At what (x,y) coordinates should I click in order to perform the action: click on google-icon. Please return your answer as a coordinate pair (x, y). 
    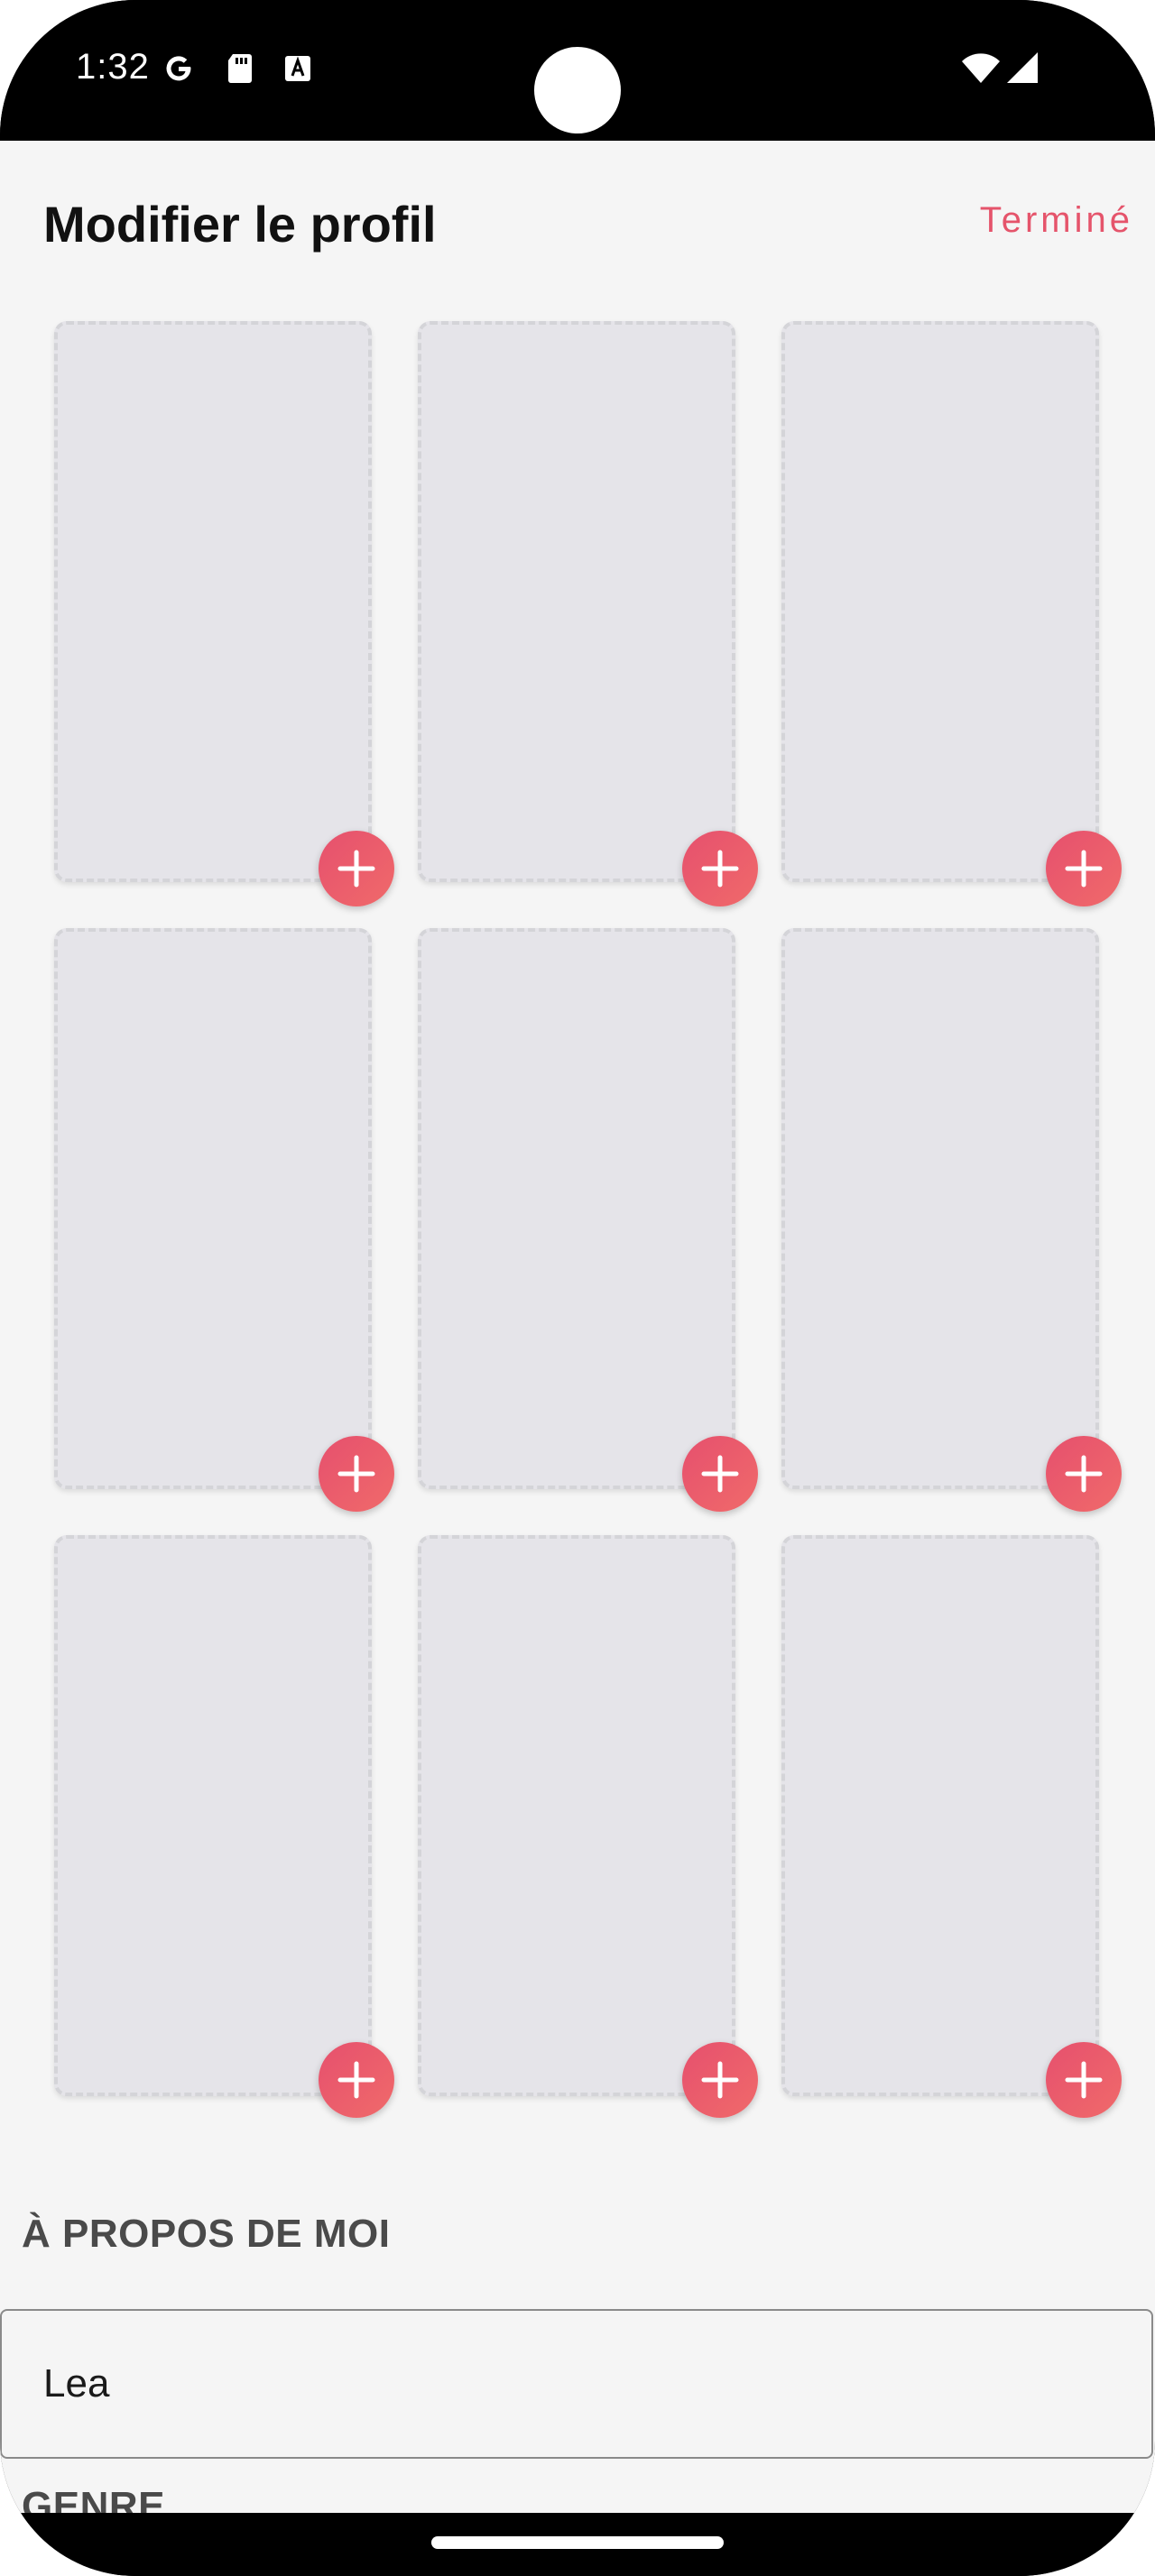
    Looking at the image, I should click on (179, 69).